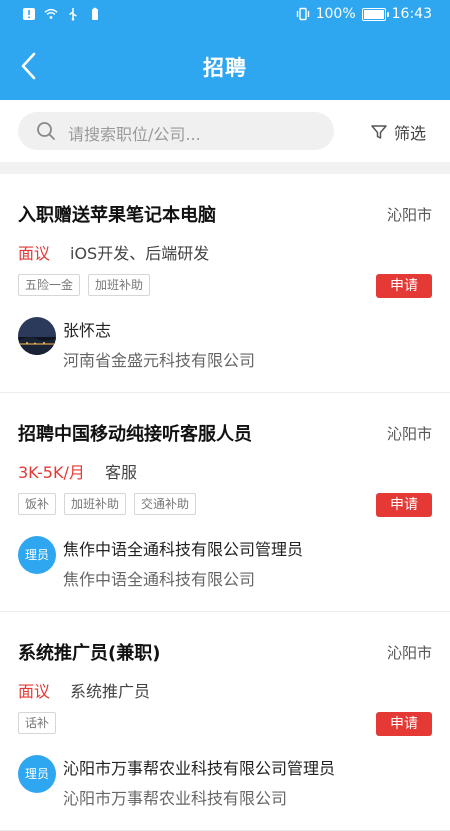 The width and height of the screenshot is (450, 831). What do you see at coordinates (199, 768) in the screenshot?
I see `poster-name: 沁阳市万事帮农业科技有限公司管理员` at bounding box center [199, 768].